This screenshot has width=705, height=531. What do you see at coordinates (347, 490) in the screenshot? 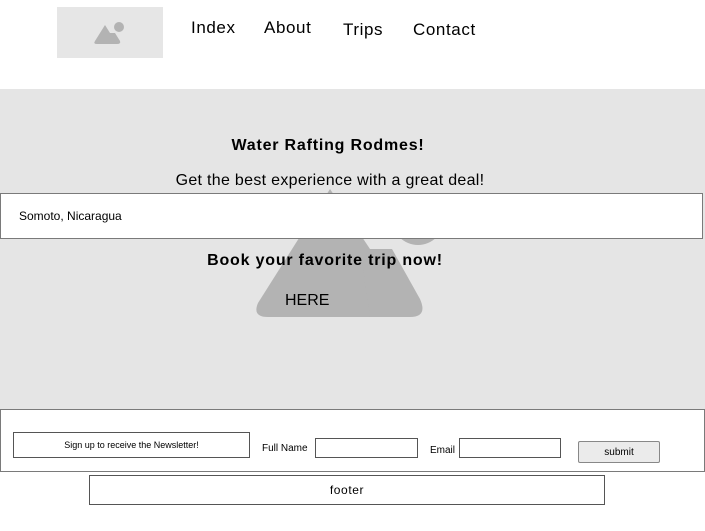
I see `footer: footer` at bounding box center [347, 490].